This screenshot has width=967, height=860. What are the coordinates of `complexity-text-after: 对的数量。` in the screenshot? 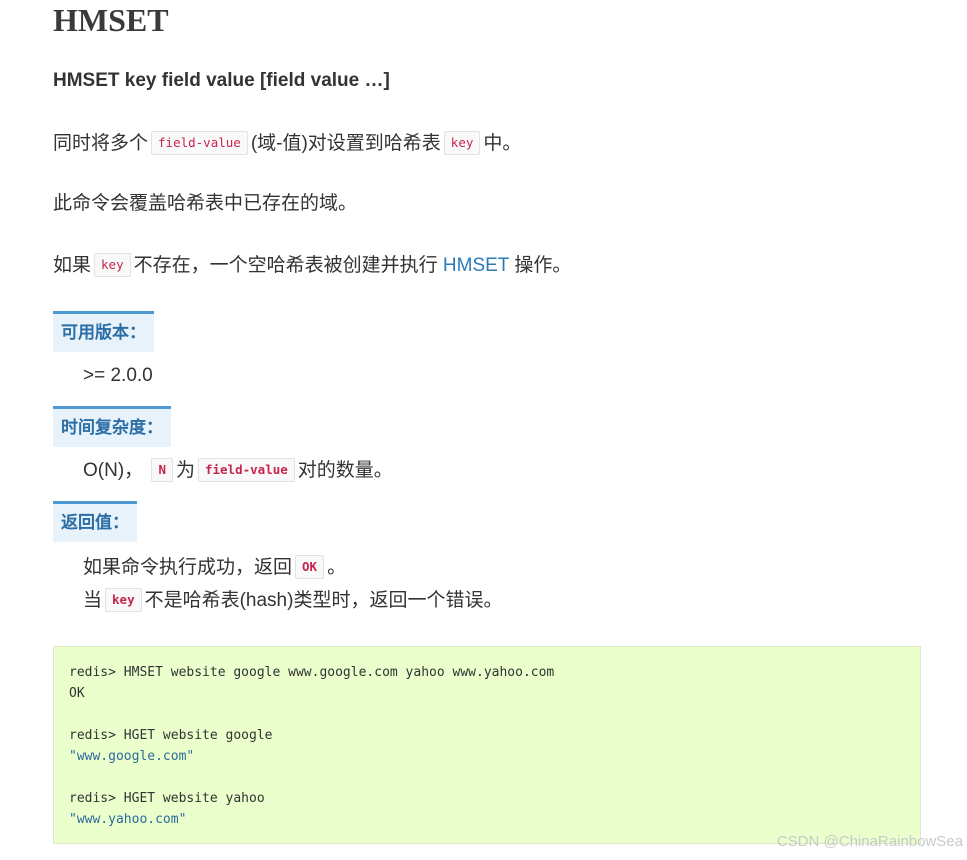 It's located at (345, 470).